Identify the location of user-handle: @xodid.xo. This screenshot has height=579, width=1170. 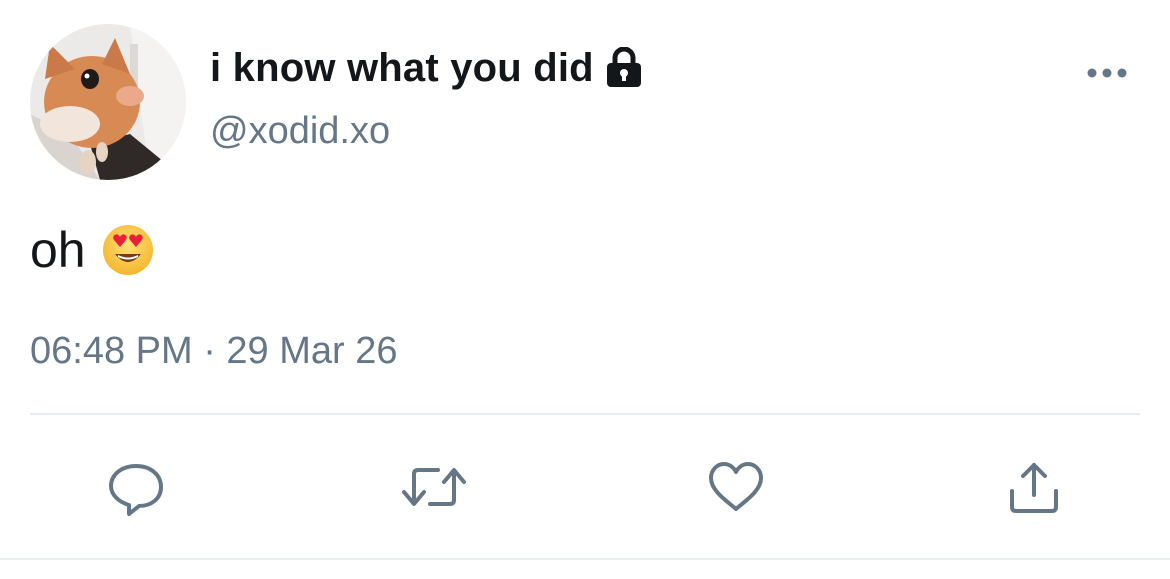
(300, 131).